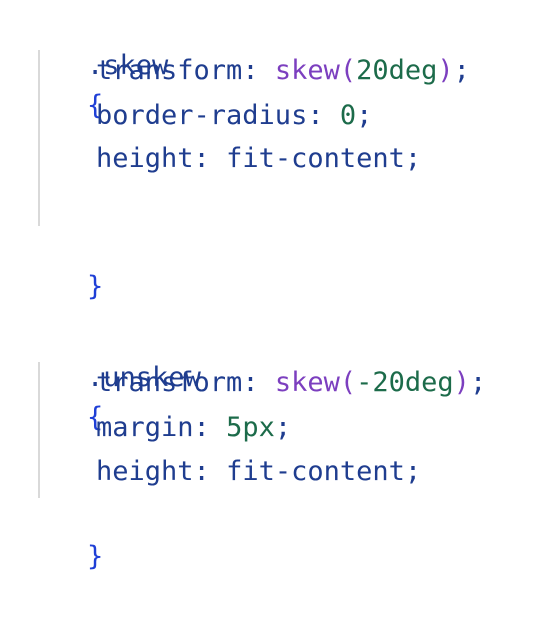 The width and height of the screenshot is (546, 617). I want to click on selector-line: .unskew {, so click(111, 375).